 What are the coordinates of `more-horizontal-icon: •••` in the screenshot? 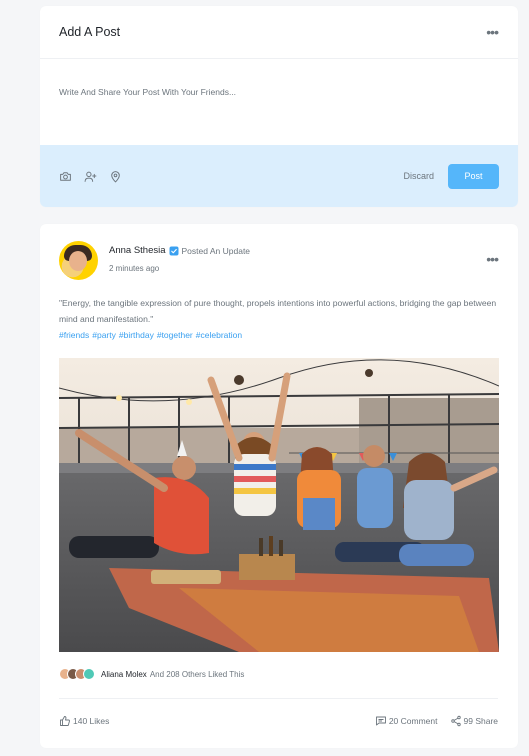 It's located at (492, 32).